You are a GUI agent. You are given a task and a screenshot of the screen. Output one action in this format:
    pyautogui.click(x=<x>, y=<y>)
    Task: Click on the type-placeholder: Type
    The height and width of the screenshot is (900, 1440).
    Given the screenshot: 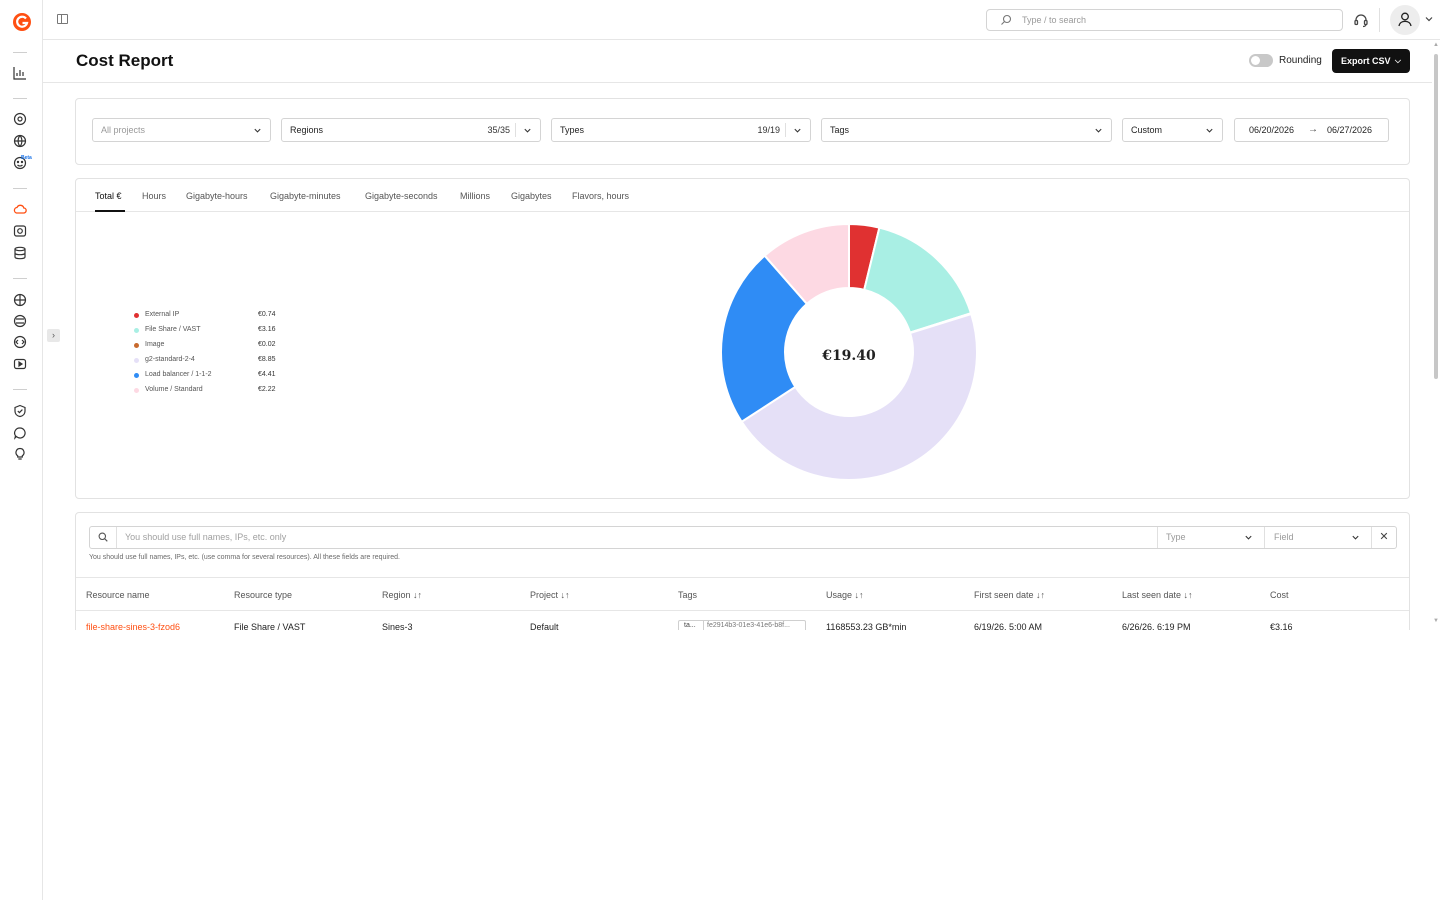 What is the action you would take?
    pyautogui.click(x=1176, y=537)
    